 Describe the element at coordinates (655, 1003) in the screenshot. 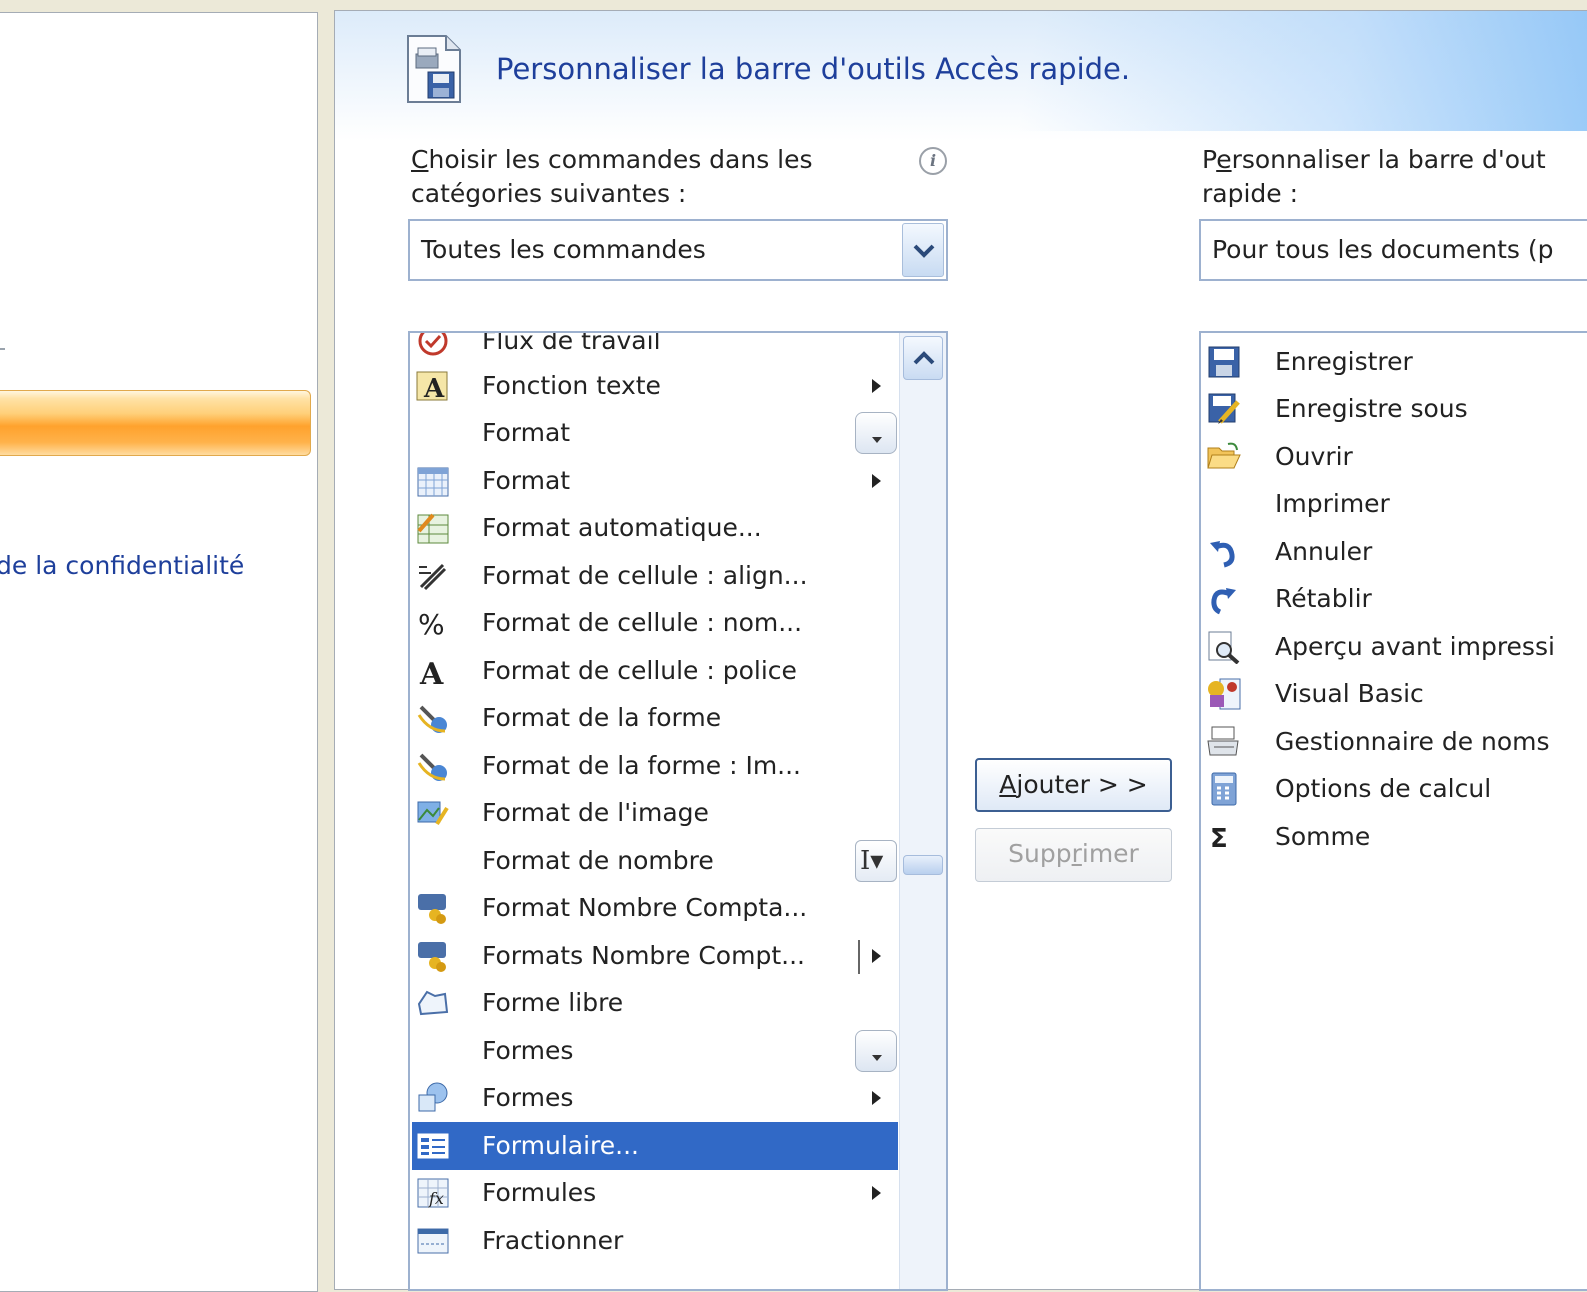

I see `list-item: Forme libre` at that location.